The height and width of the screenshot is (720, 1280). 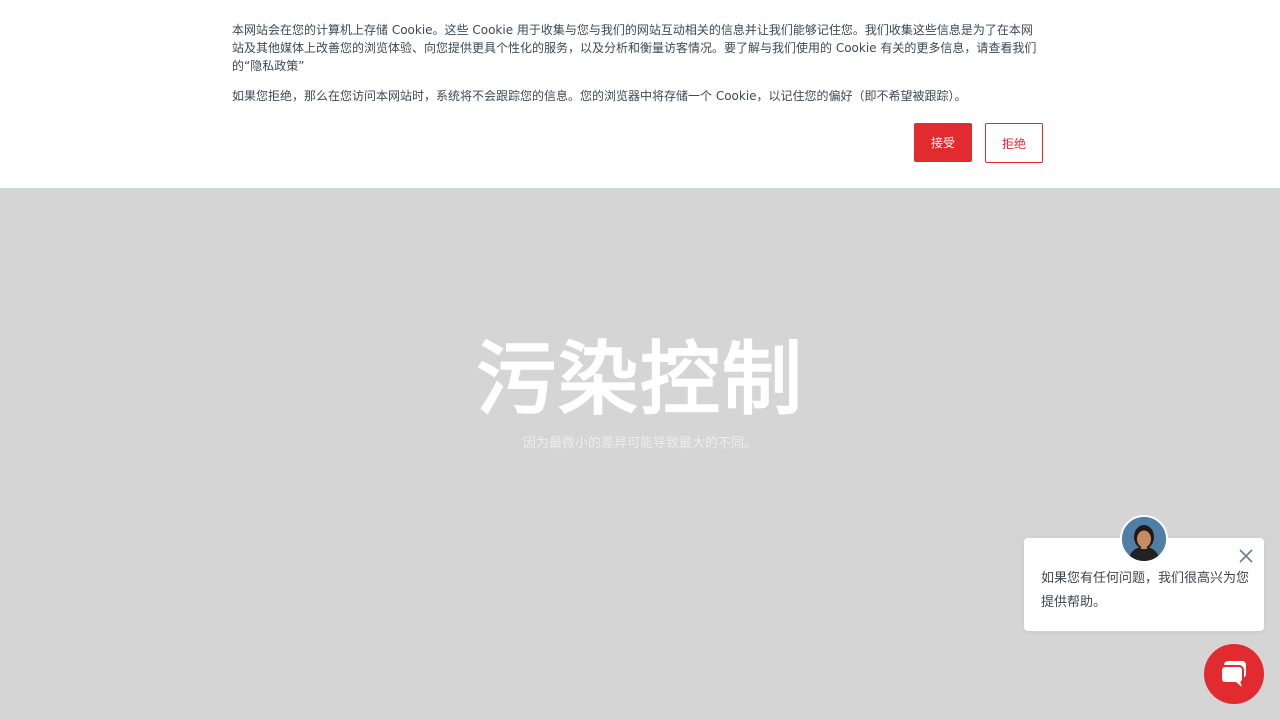 I want to click on agent-avatar, so click(x=1144, y=539).